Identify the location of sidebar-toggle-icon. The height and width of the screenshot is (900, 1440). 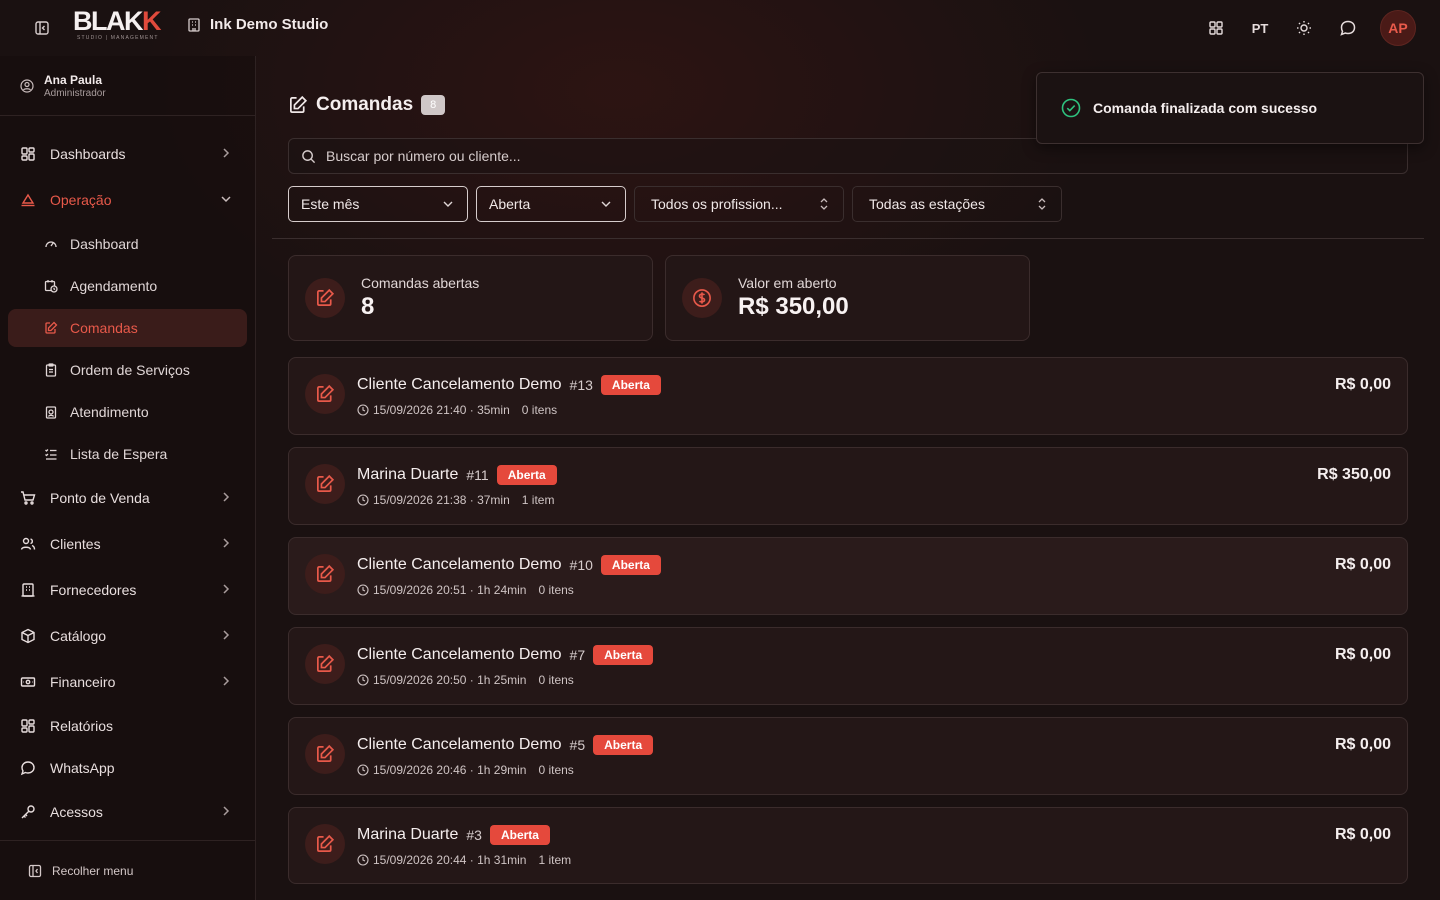
(42, 28).